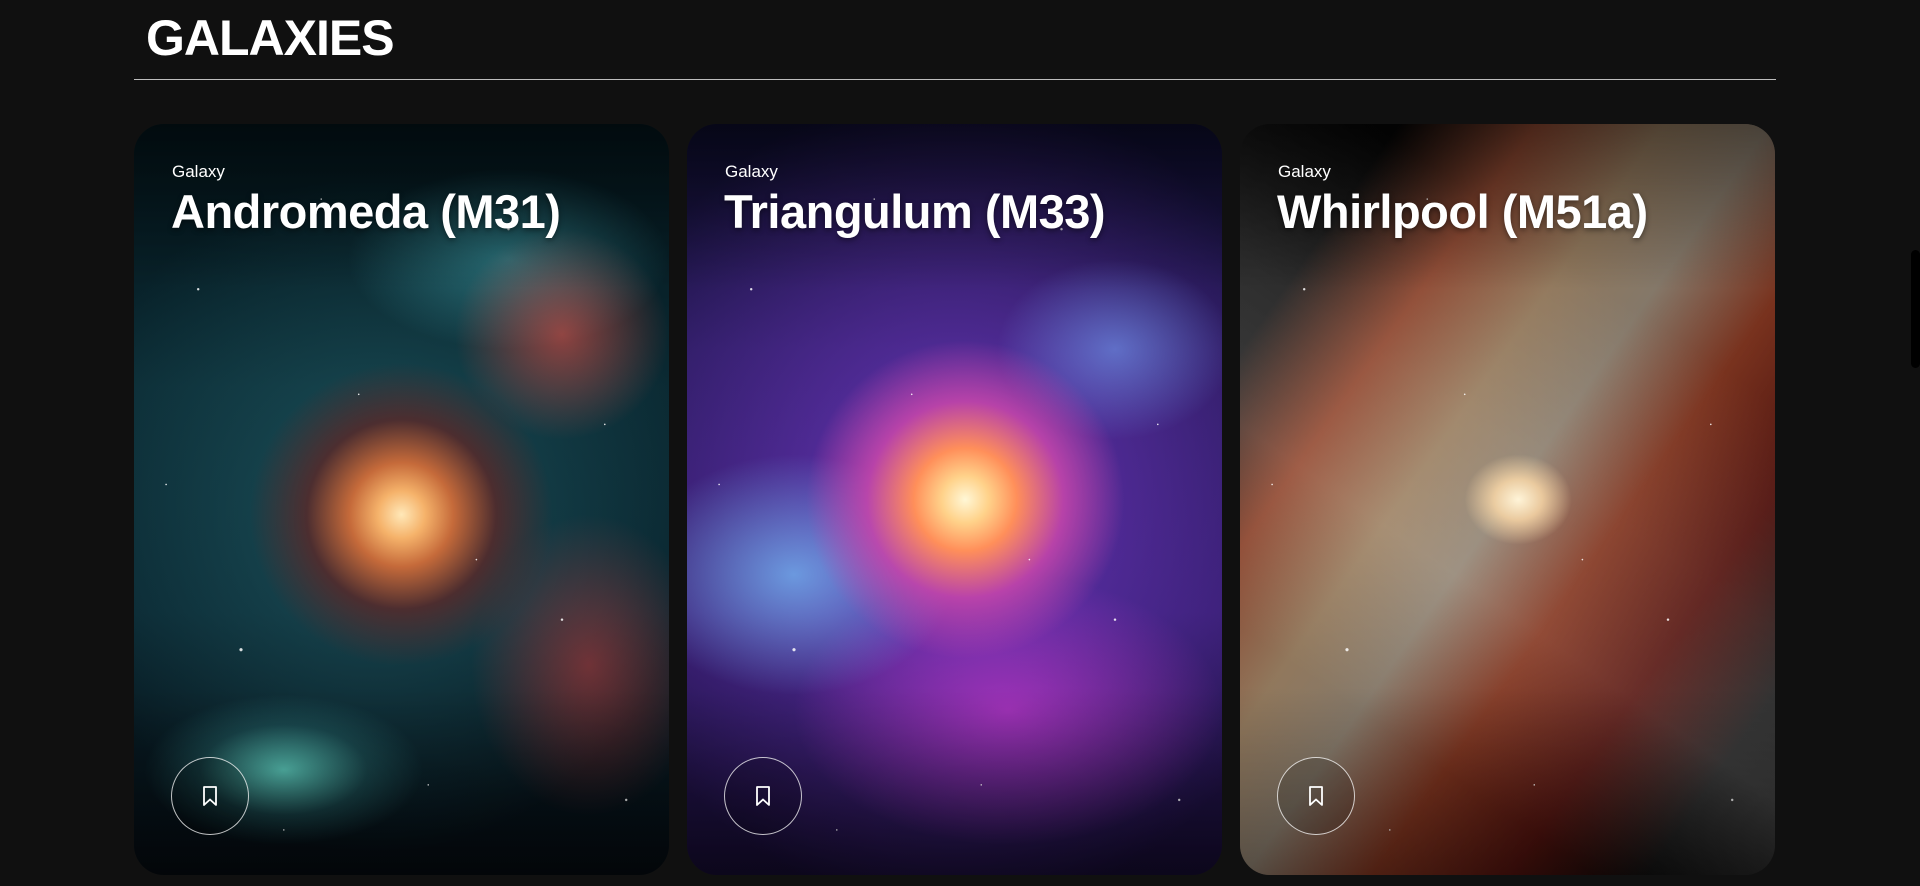 Image resolution: width=1920 pixels, height=886 pixels. What do you see at coordinates (366, 211) in the screenshot?
I see `card-title: Andromeda (M31)` at bounding box center [366, 211].